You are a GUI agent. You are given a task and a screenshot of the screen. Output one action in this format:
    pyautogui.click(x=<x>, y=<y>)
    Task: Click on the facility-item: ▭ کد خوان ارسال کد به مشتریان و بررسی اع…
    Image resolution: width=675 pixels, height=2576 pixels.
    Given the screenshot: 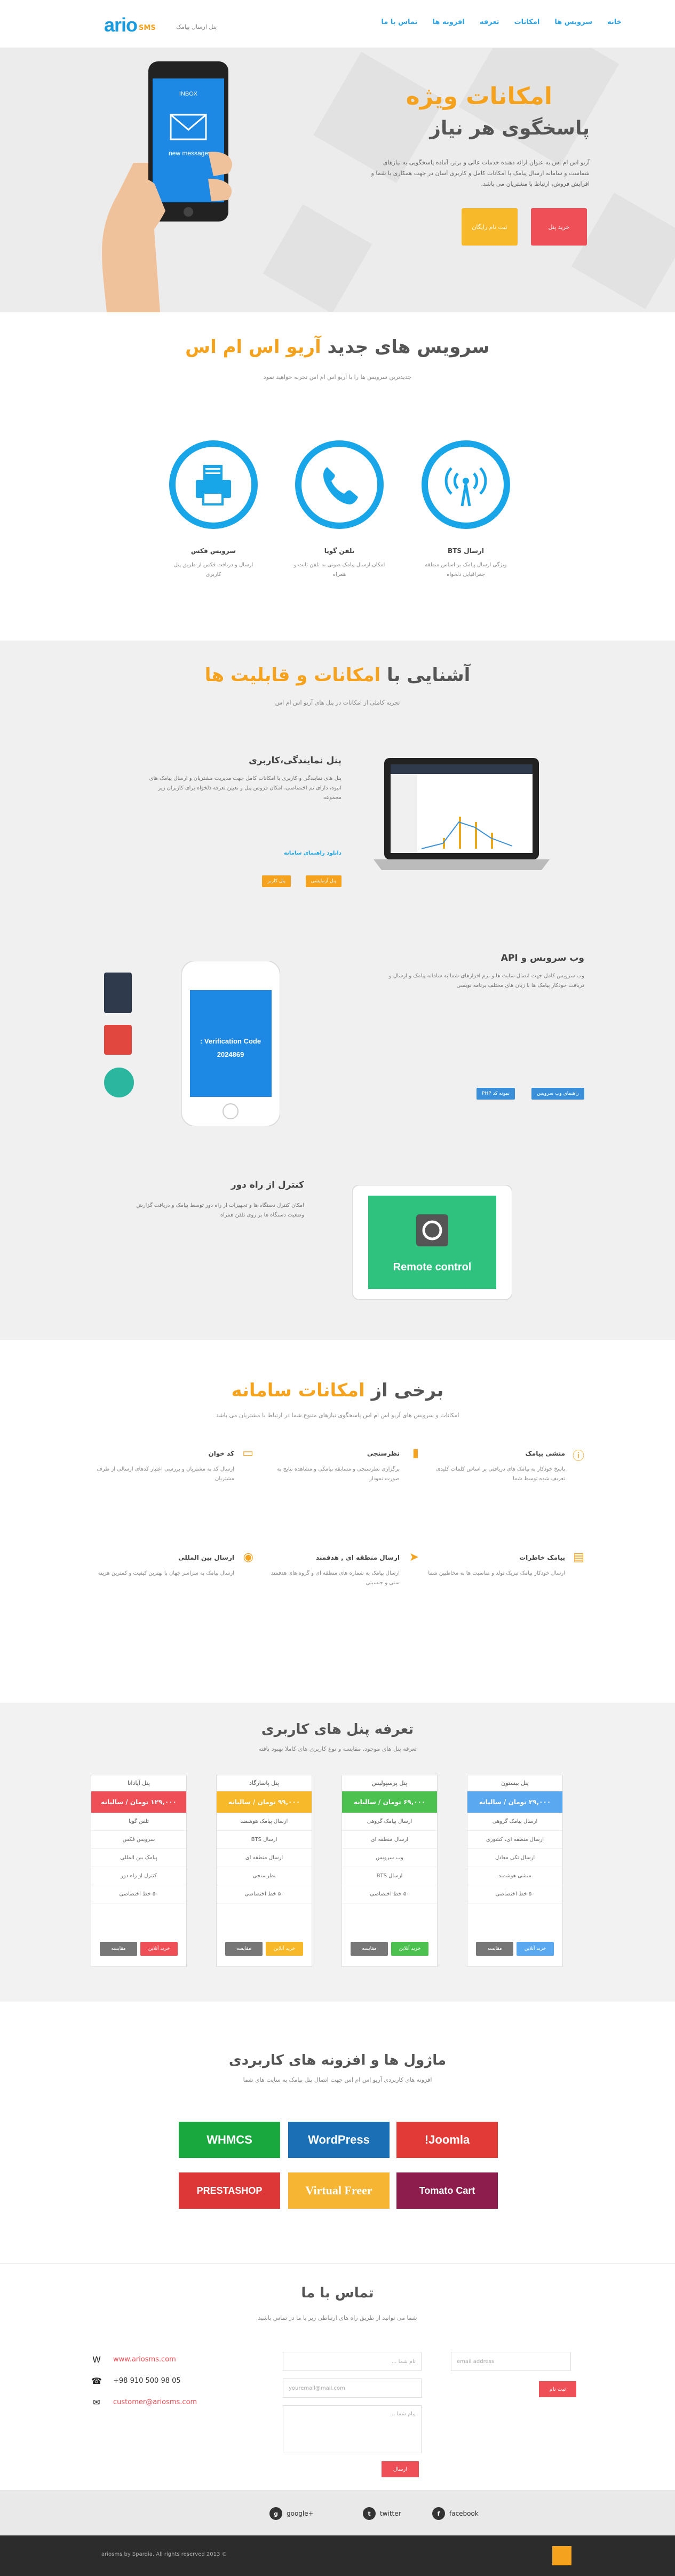 What is the action you would take?
    pyautogui.click(x=170, y=1479)
    